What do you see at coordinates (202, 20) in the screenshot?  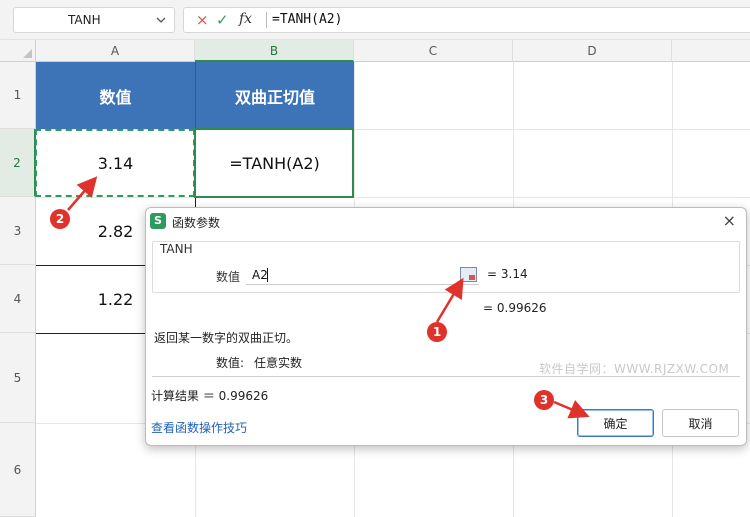 I see `cancel-icon: ×` at bounding box center [202, 20].